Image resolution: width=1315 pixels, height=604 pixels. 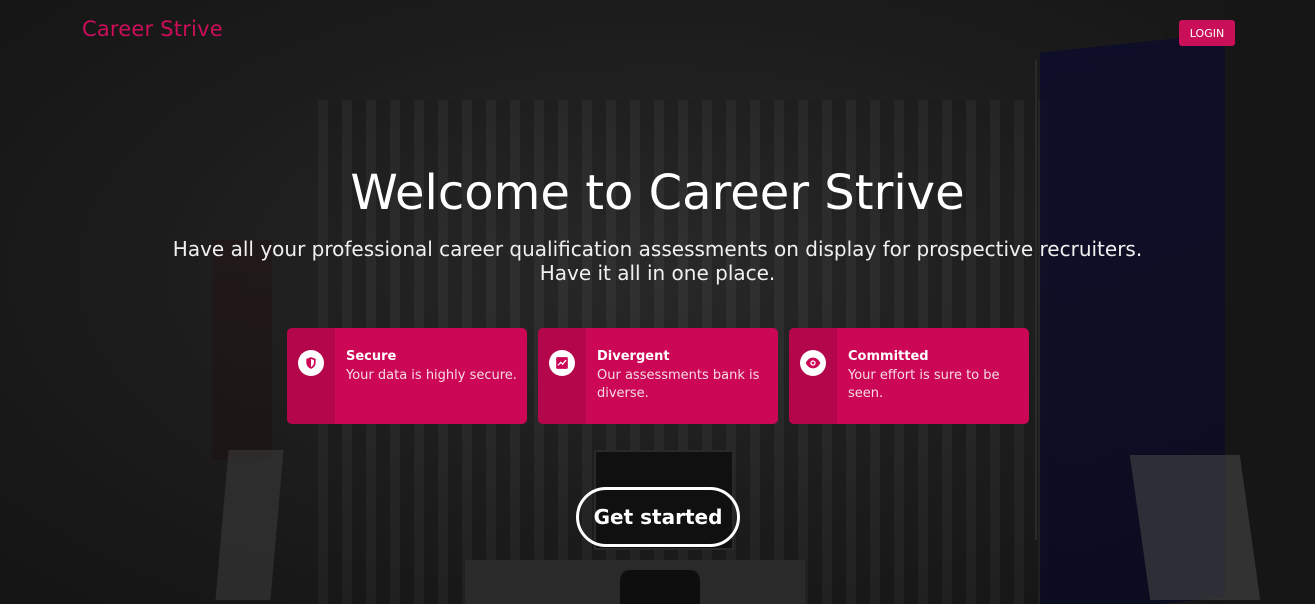 I want to click on feature-text: Our assessments bank is diverse., so click(x=678, y=384).